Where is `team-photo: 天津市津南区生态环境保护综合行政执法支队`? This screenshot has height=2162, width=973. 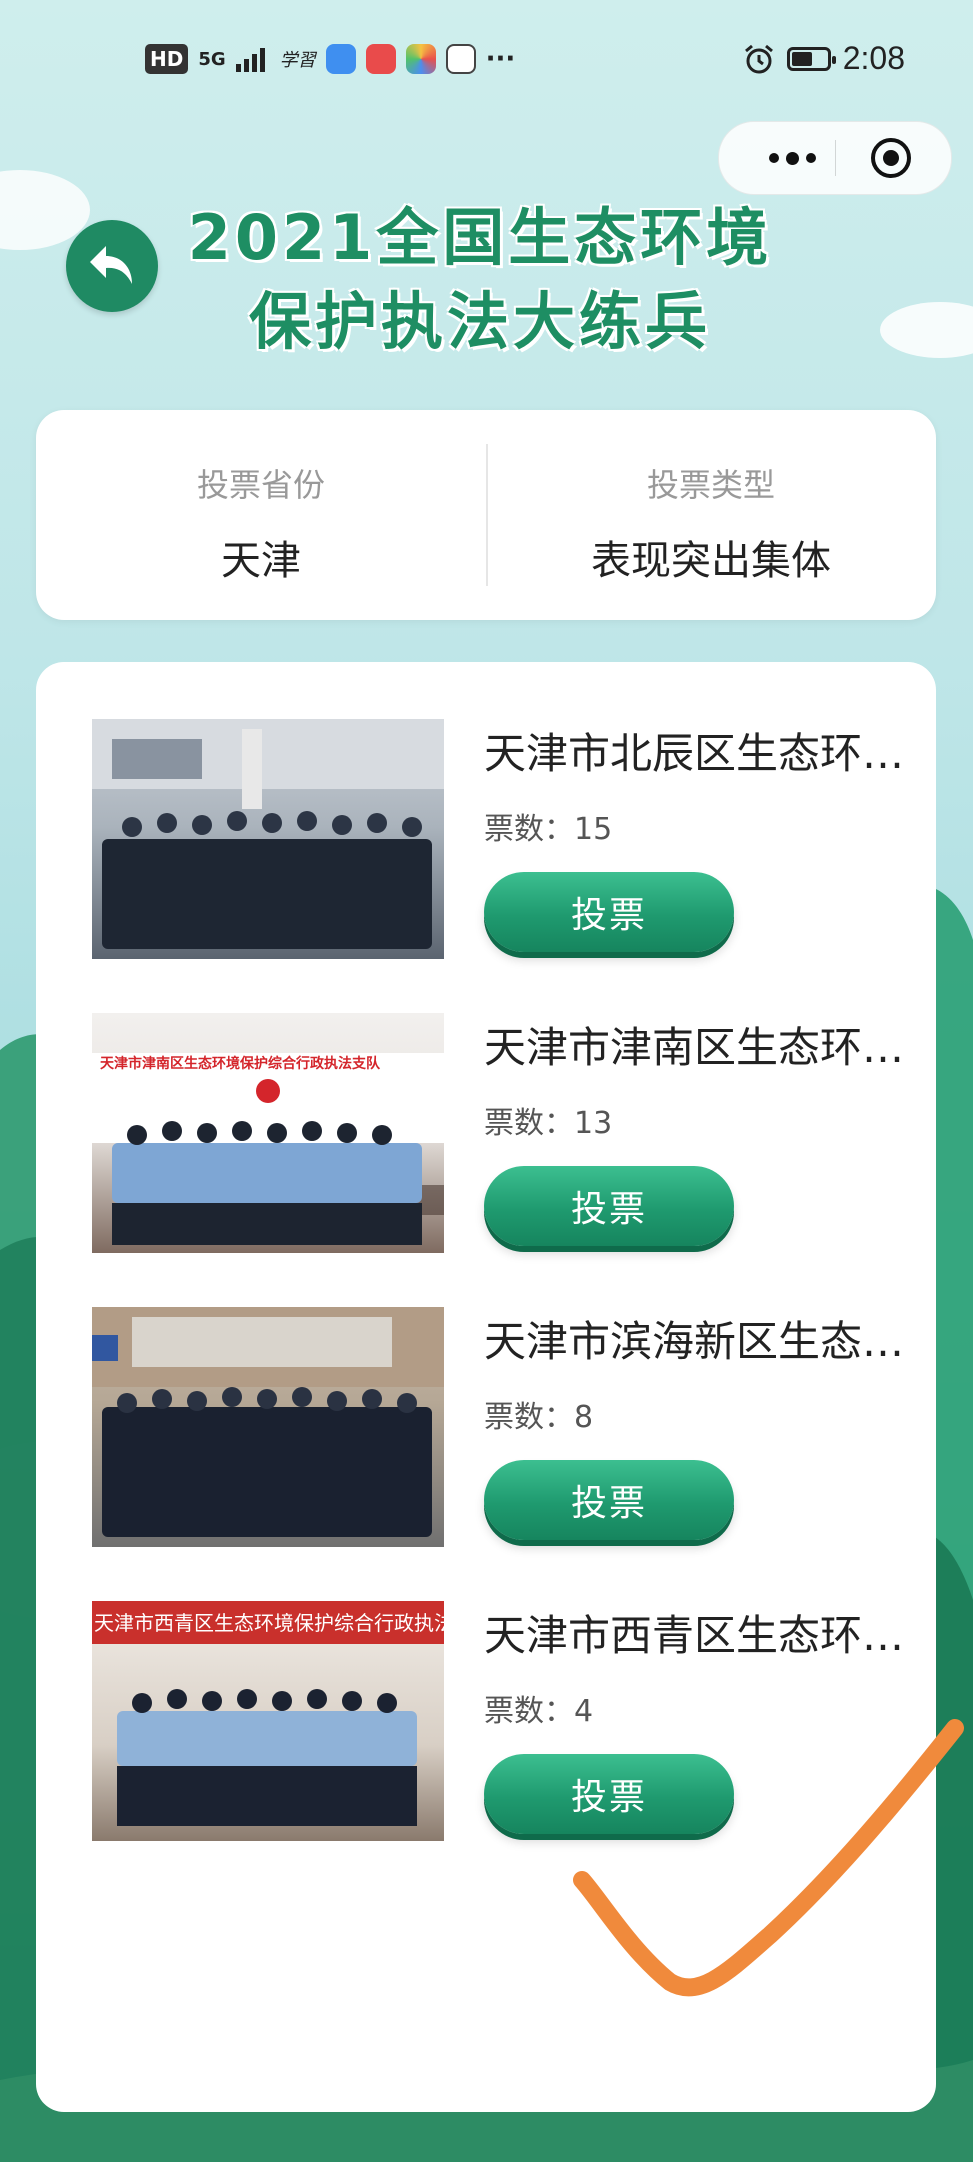
team-photo: 天津市津南区生态环境保护综合行政执法支队 is located at coordinates (268, 1133).